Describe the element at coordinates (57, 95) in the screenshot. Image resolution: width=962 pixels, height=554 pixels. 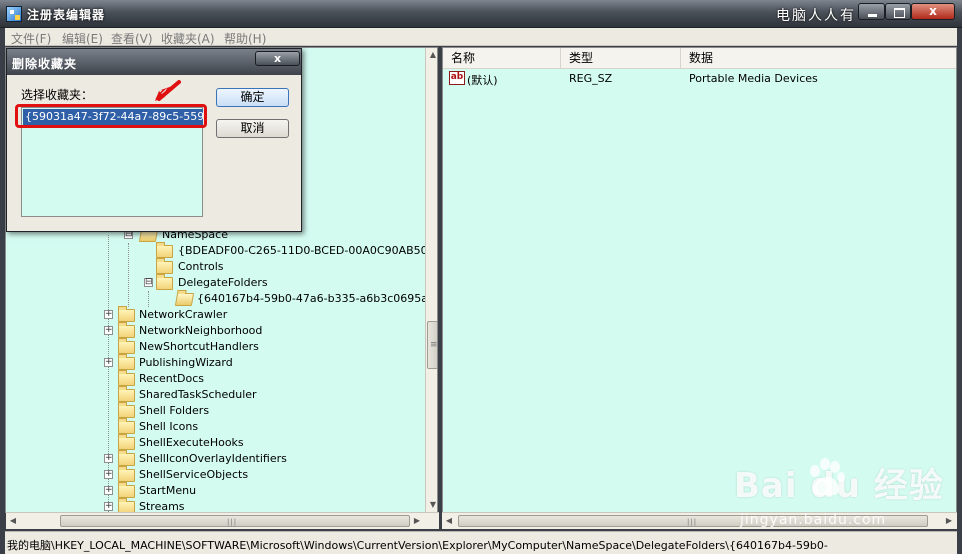
I see `select-favorite-label: 选择收藏夹：` at that location.